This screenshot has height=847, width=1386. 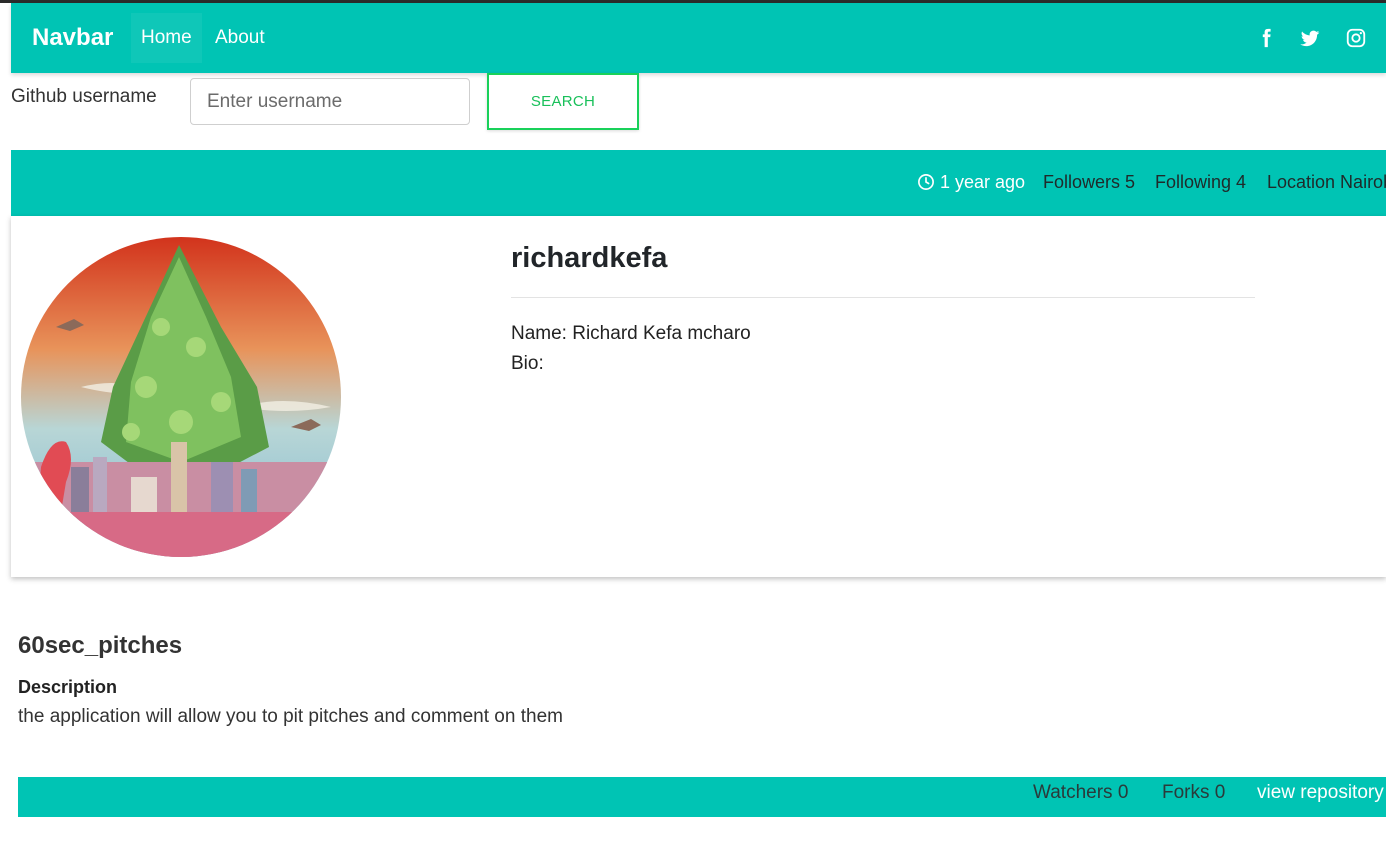 I want to click on location-stat: Location Nairobi, so click(x=1326, y=182).